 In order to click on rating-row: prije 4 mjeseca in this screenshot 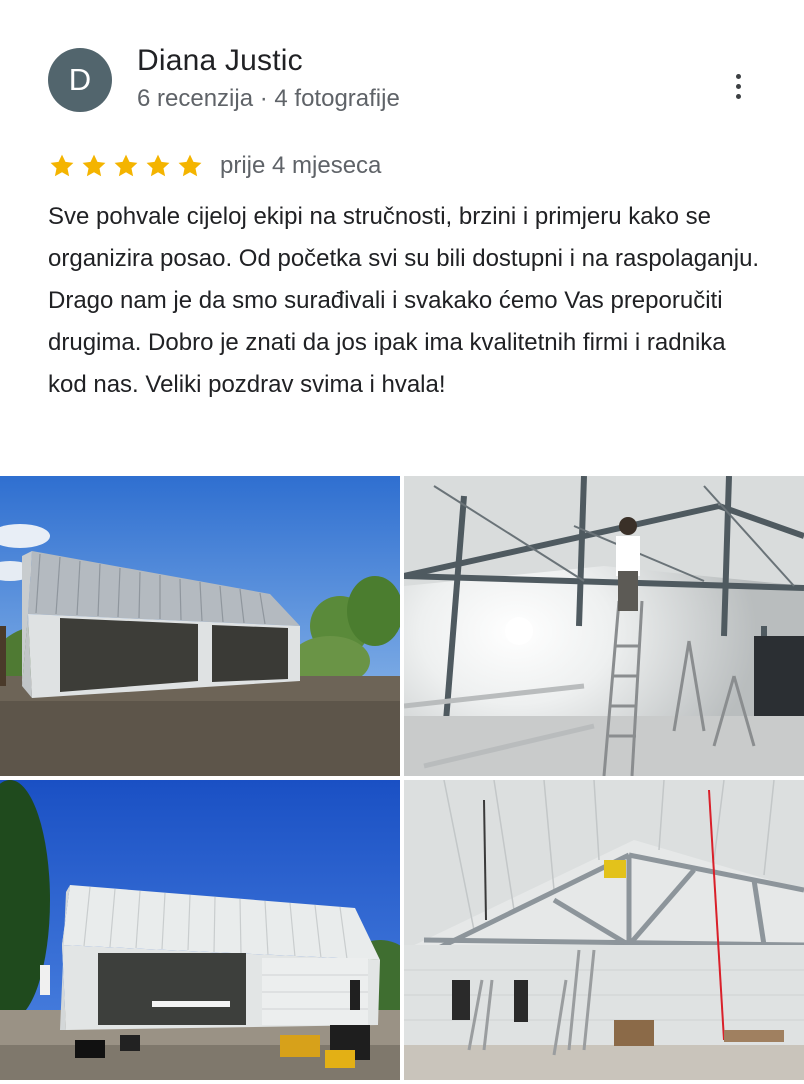, I will do `click(214, 166)`.